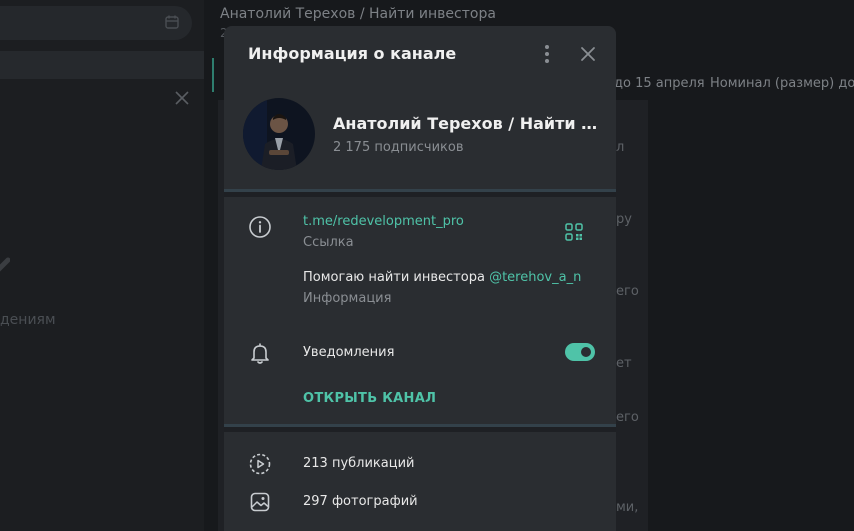 The height and width of the screenshot is (531, 854). Describe the element at coordinates (383, 221) in the screenshot. I see `channel-link: t.me/redevelopment_pro` at that location.